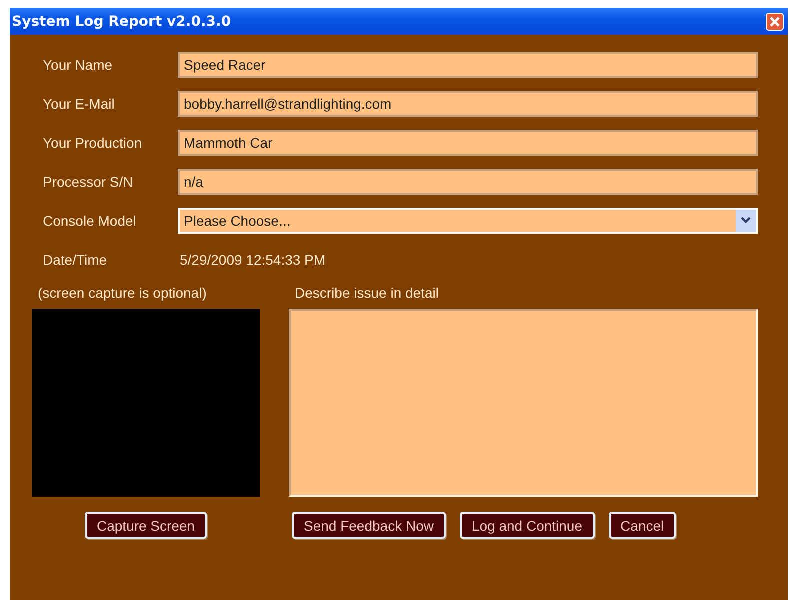 The height and width of the screenshot is (600, 790). What do you see at coordinates (93, 142) in the screenshot?
I see `field-label: Your Production` at bounding box center [93, 142].